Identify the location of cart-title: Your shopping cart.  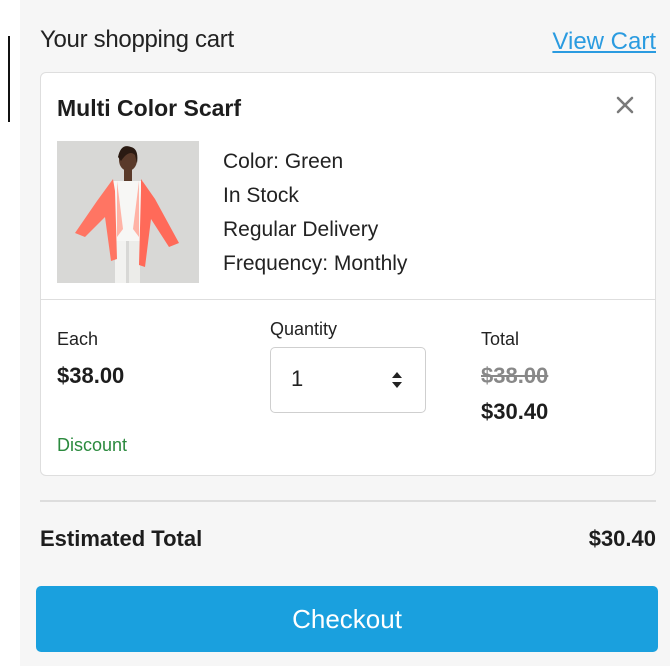
(137, 39).